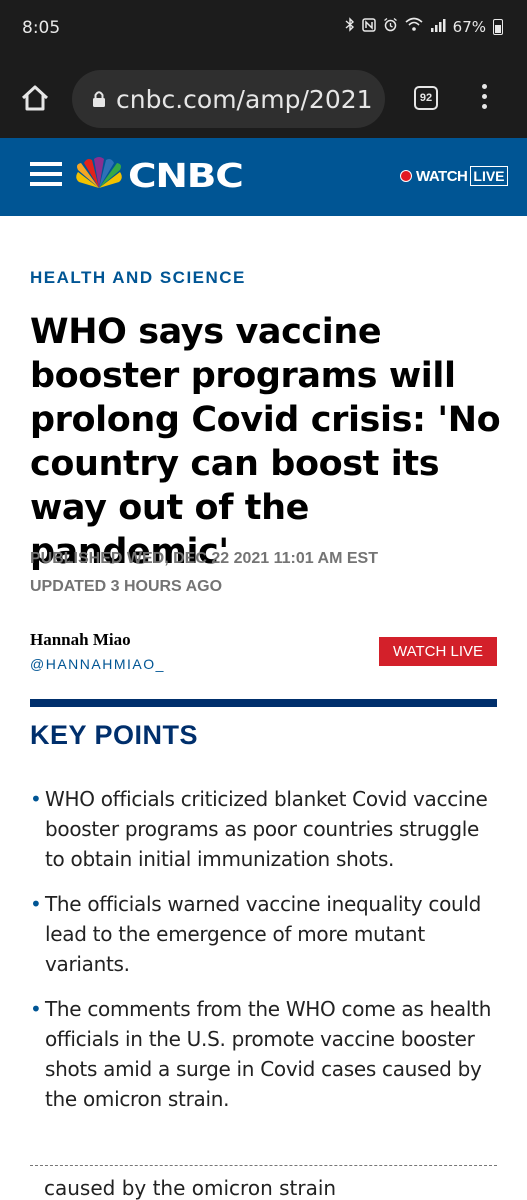 The image size is (527, 1200). Describe the element at coordinates (350, 26) in the screenshot. I see `bluetooth-icon` at that location.